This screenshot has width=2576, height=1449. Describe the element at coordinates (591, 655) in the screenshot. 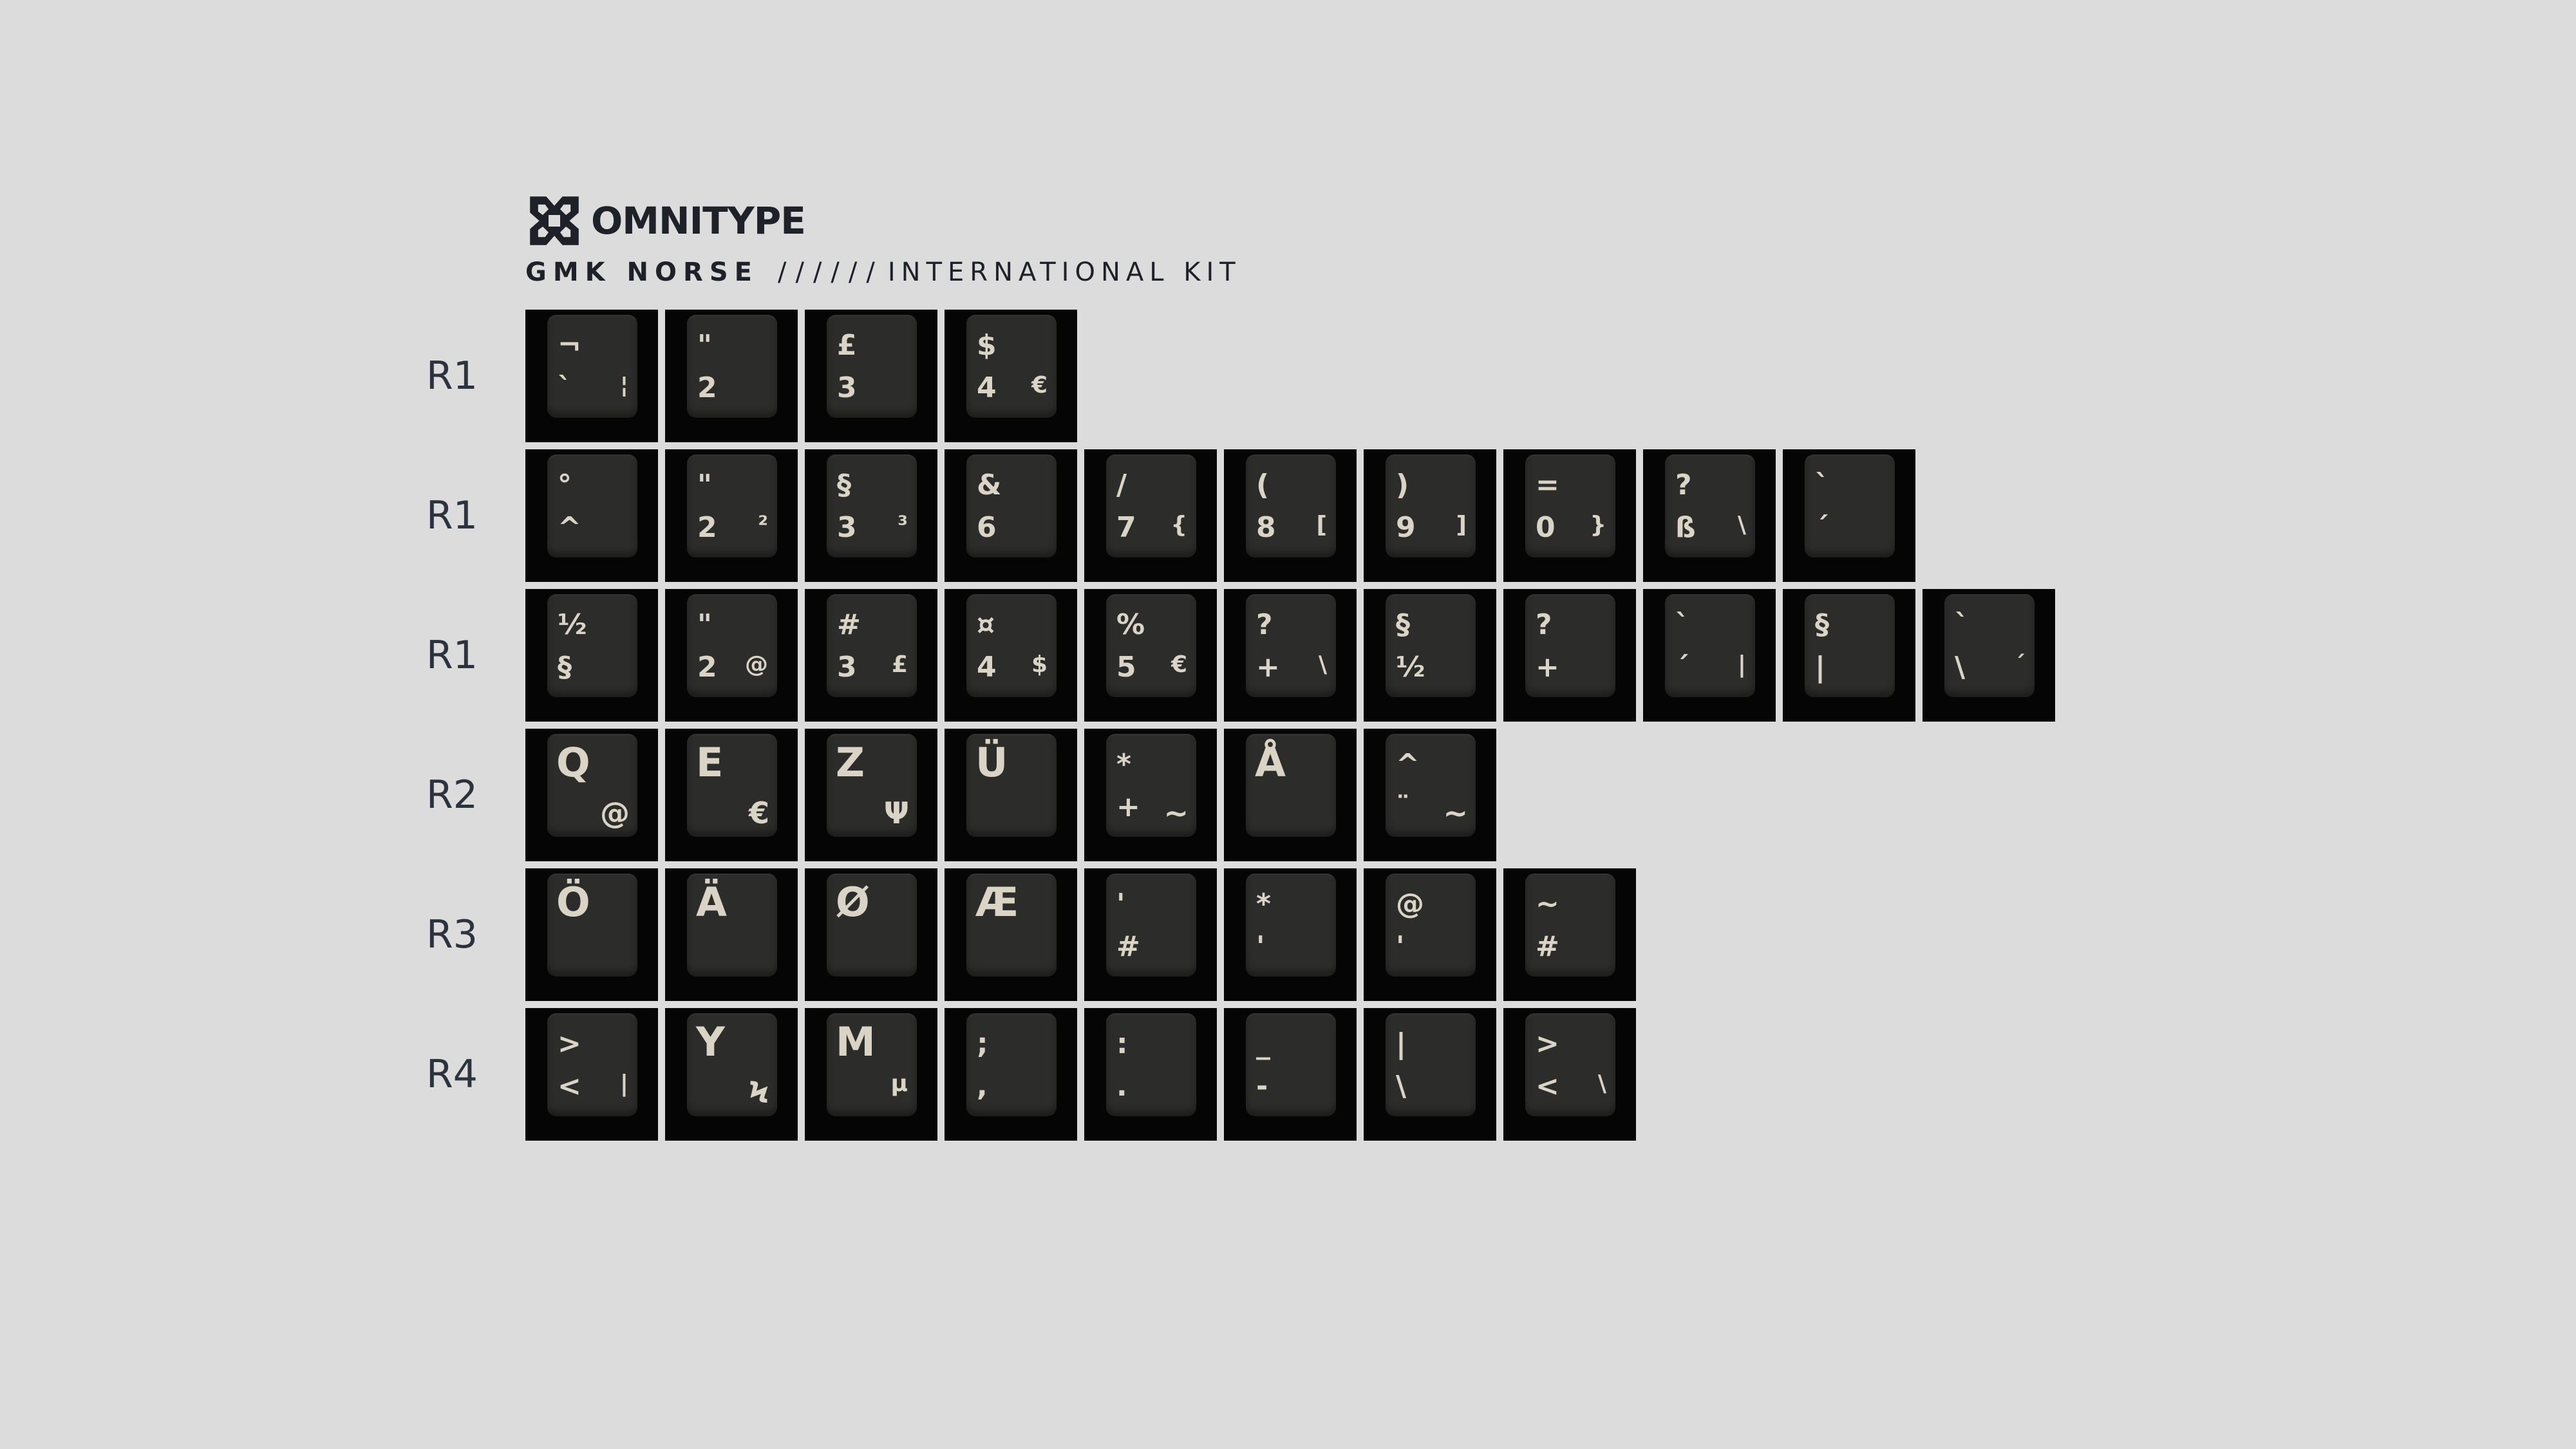

I see `keycap: ½ §` at that location.